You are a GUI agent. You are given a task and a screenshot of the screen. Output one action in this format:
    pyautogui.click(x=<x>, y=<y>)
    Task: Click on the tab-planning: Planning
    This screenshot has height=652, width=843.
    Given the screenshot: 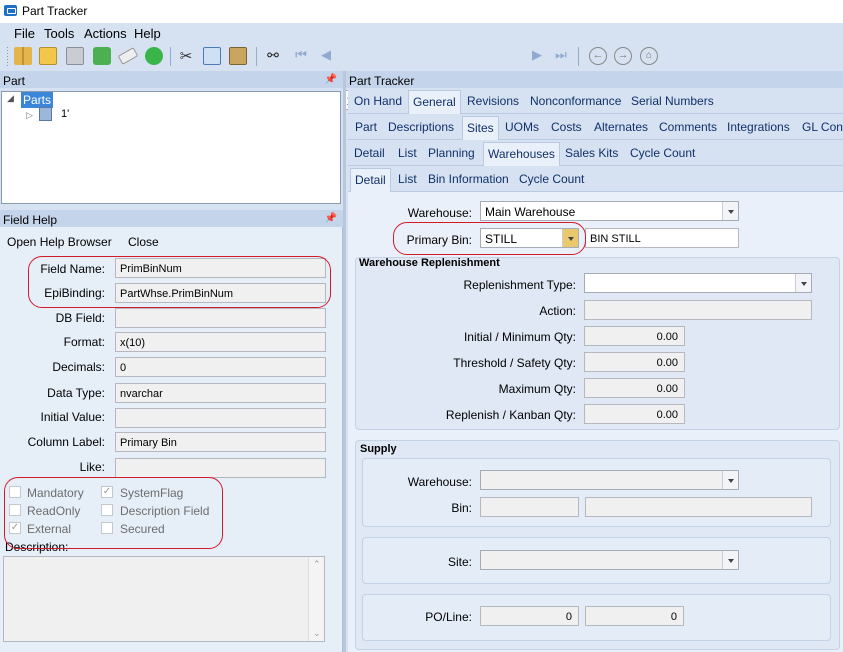 What is the action you would take?
    pyautogui.click(x=451, y=153)
    